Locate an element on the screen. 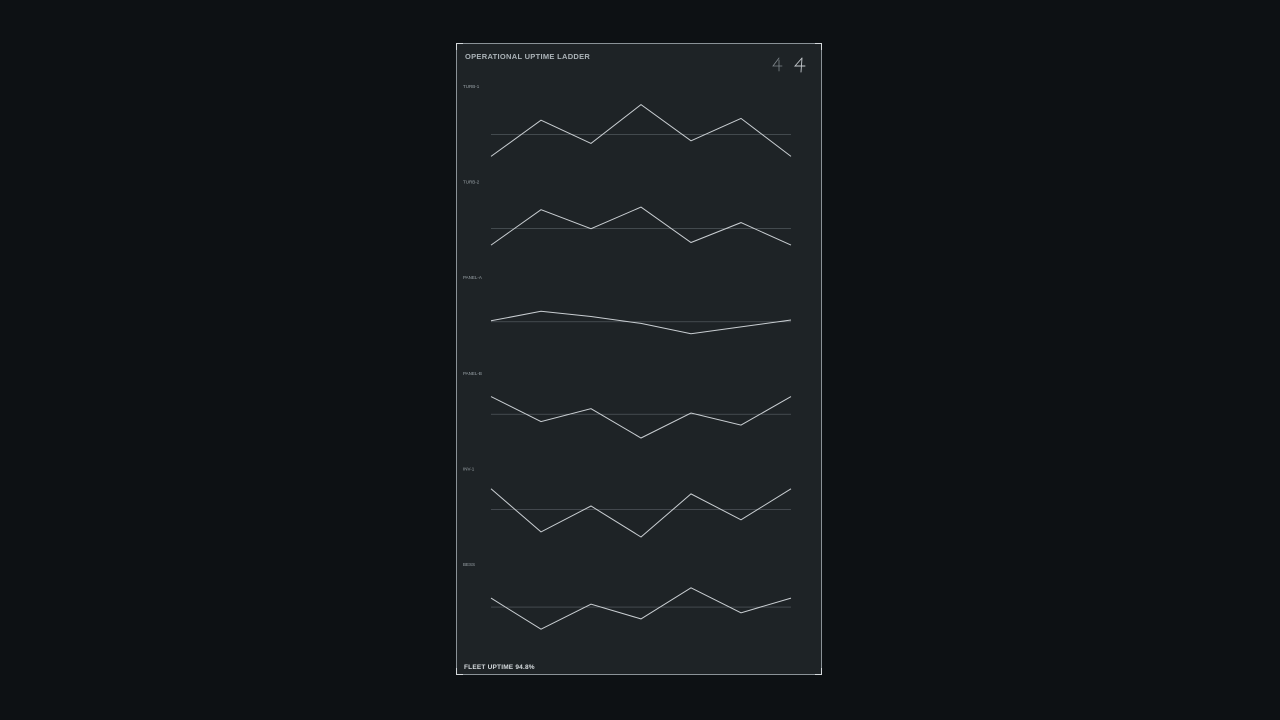 This screenshot has height=720, width=1280. series-row: TURB-1 is located at coordinates (627, 120).